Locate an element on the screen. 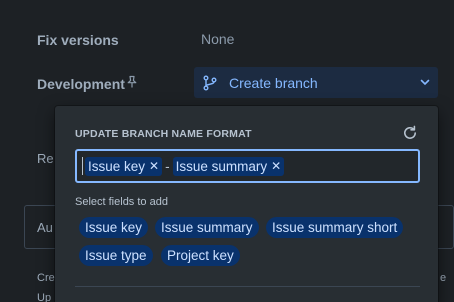  create-branch-button: Create branch is located at coordinates (316, 82).